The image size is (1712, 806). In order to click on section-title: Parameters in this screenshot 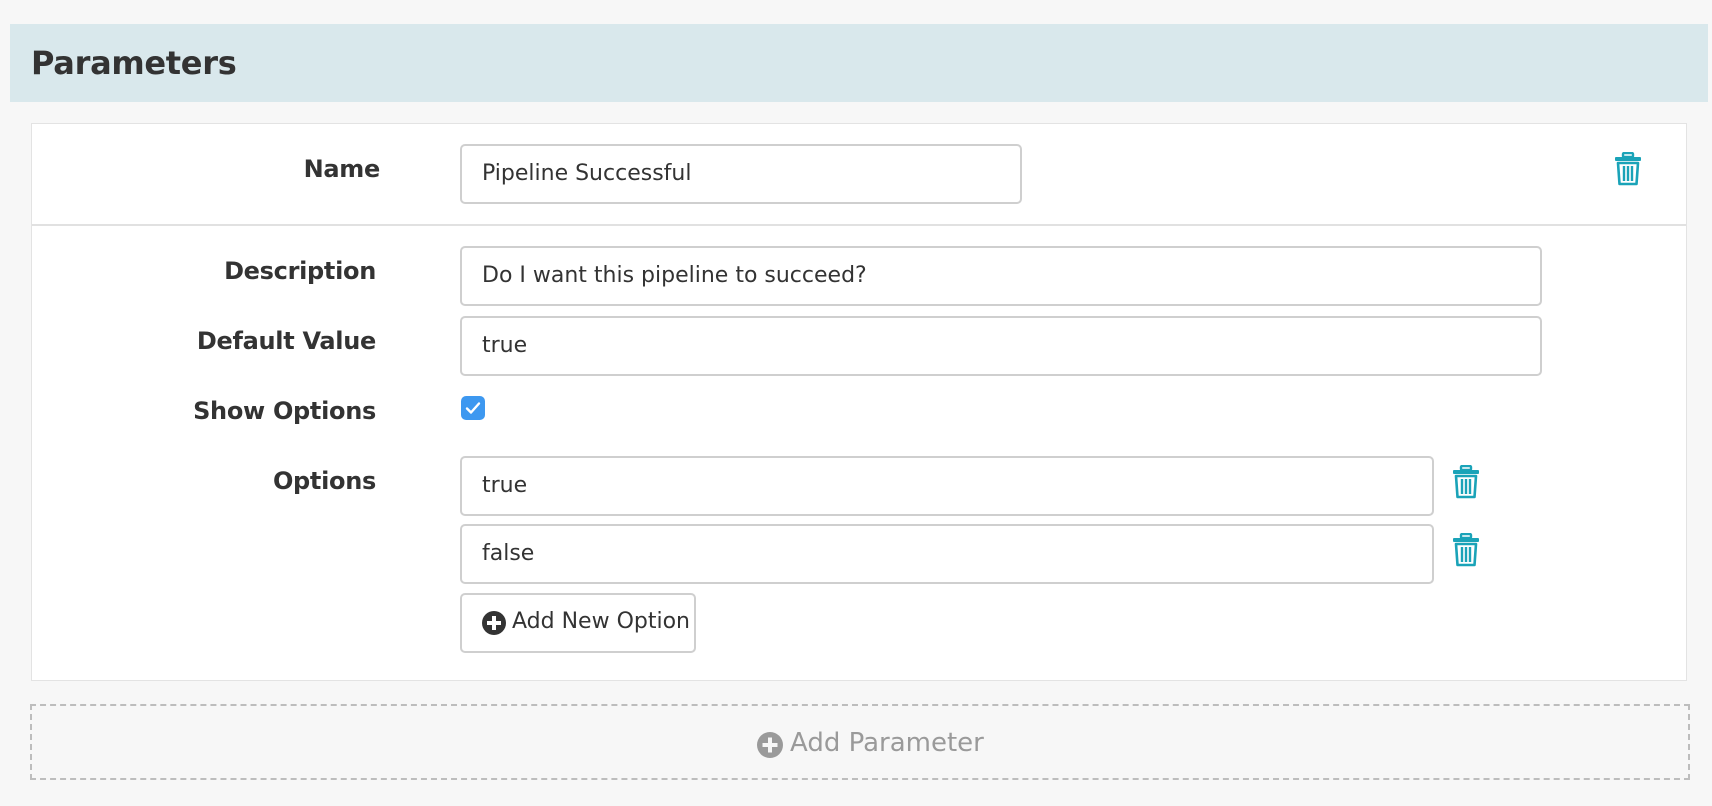, I will do `click(134, 63)`.